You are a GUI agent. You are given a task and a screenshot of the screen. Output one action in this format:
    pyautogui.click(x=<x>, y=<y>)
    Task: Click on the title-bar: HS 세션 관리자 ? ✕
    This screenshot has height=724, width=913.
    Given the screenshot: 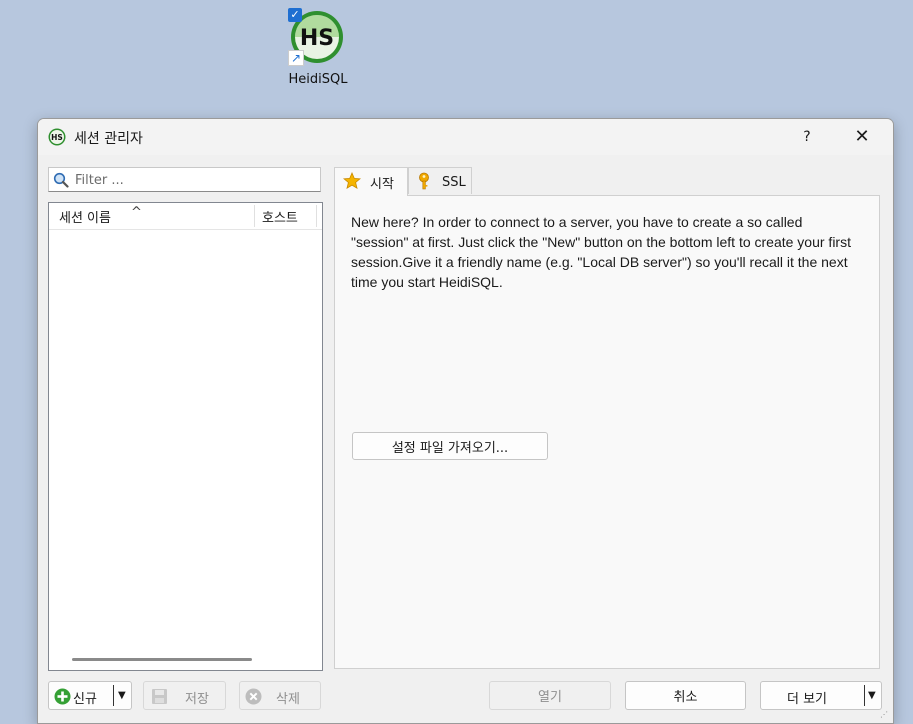 What is the action you would take?
    pyautogui.click(x=465, y=137)
    